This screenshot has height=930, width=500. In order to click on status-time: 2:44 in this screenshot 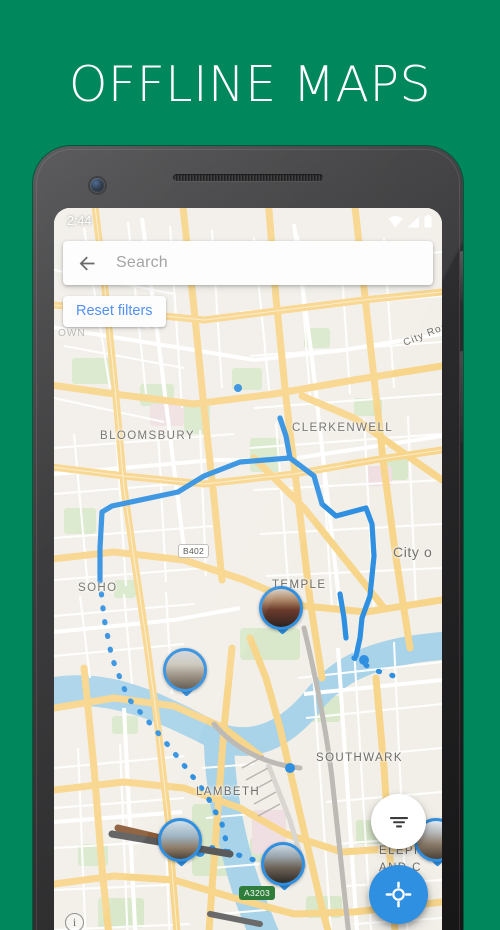, I will do `click(79, 221)`.